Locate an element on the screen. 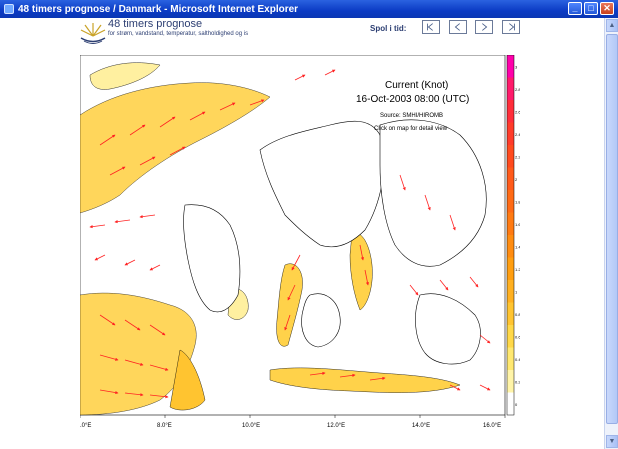  map-datetime: 16-Oct-2003 08:00 (UTC) is located at coordinates (412, 99).